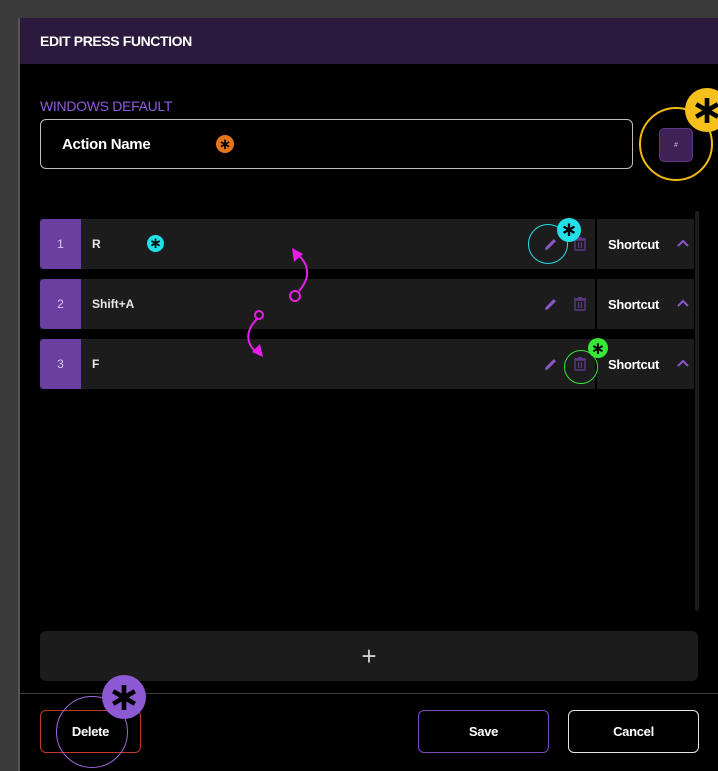 This screenshot has height=771, width=718. I want to click on reorder-up-arrowhead, so click(297, 255).